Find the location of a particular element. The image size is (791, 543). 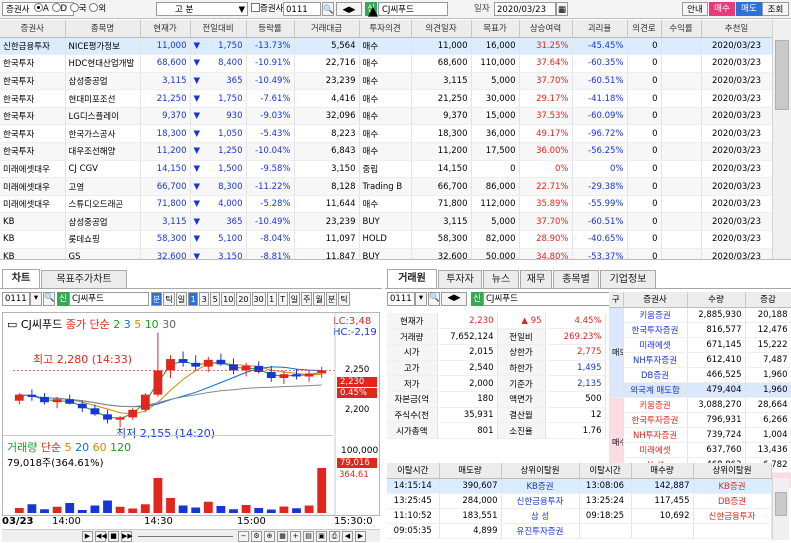

stock-name-cell: 한국가스공사 is located at coordinates (103, 134).